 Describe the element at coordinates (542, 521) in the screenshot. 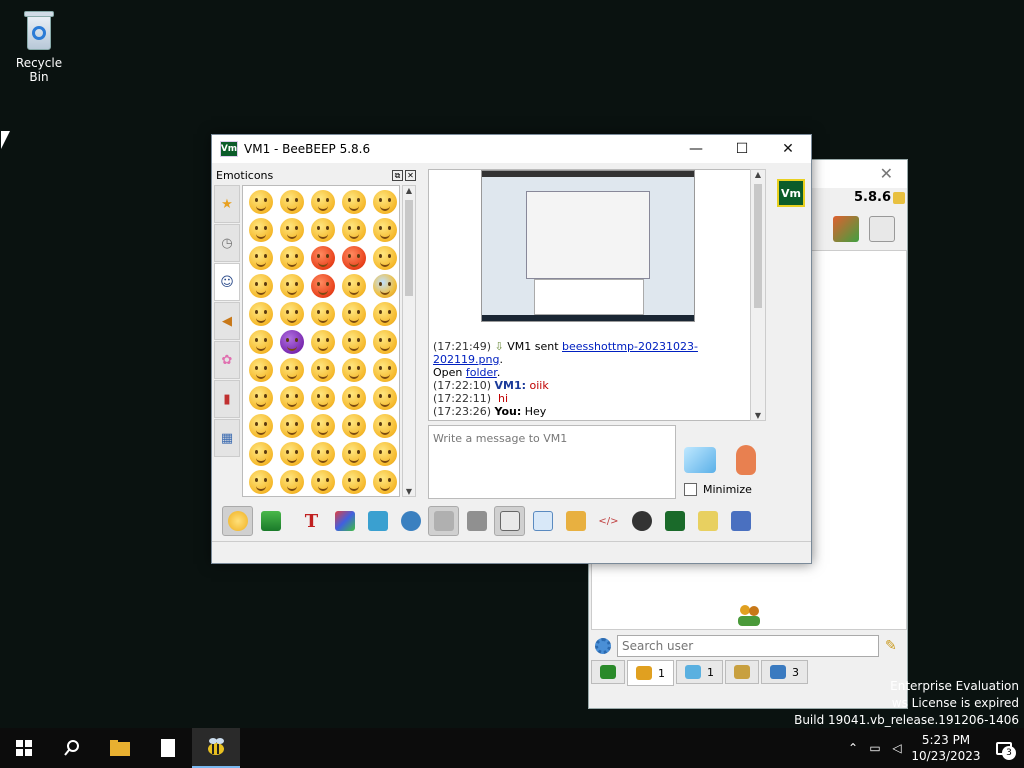

I see `save-chat-button` at that location.